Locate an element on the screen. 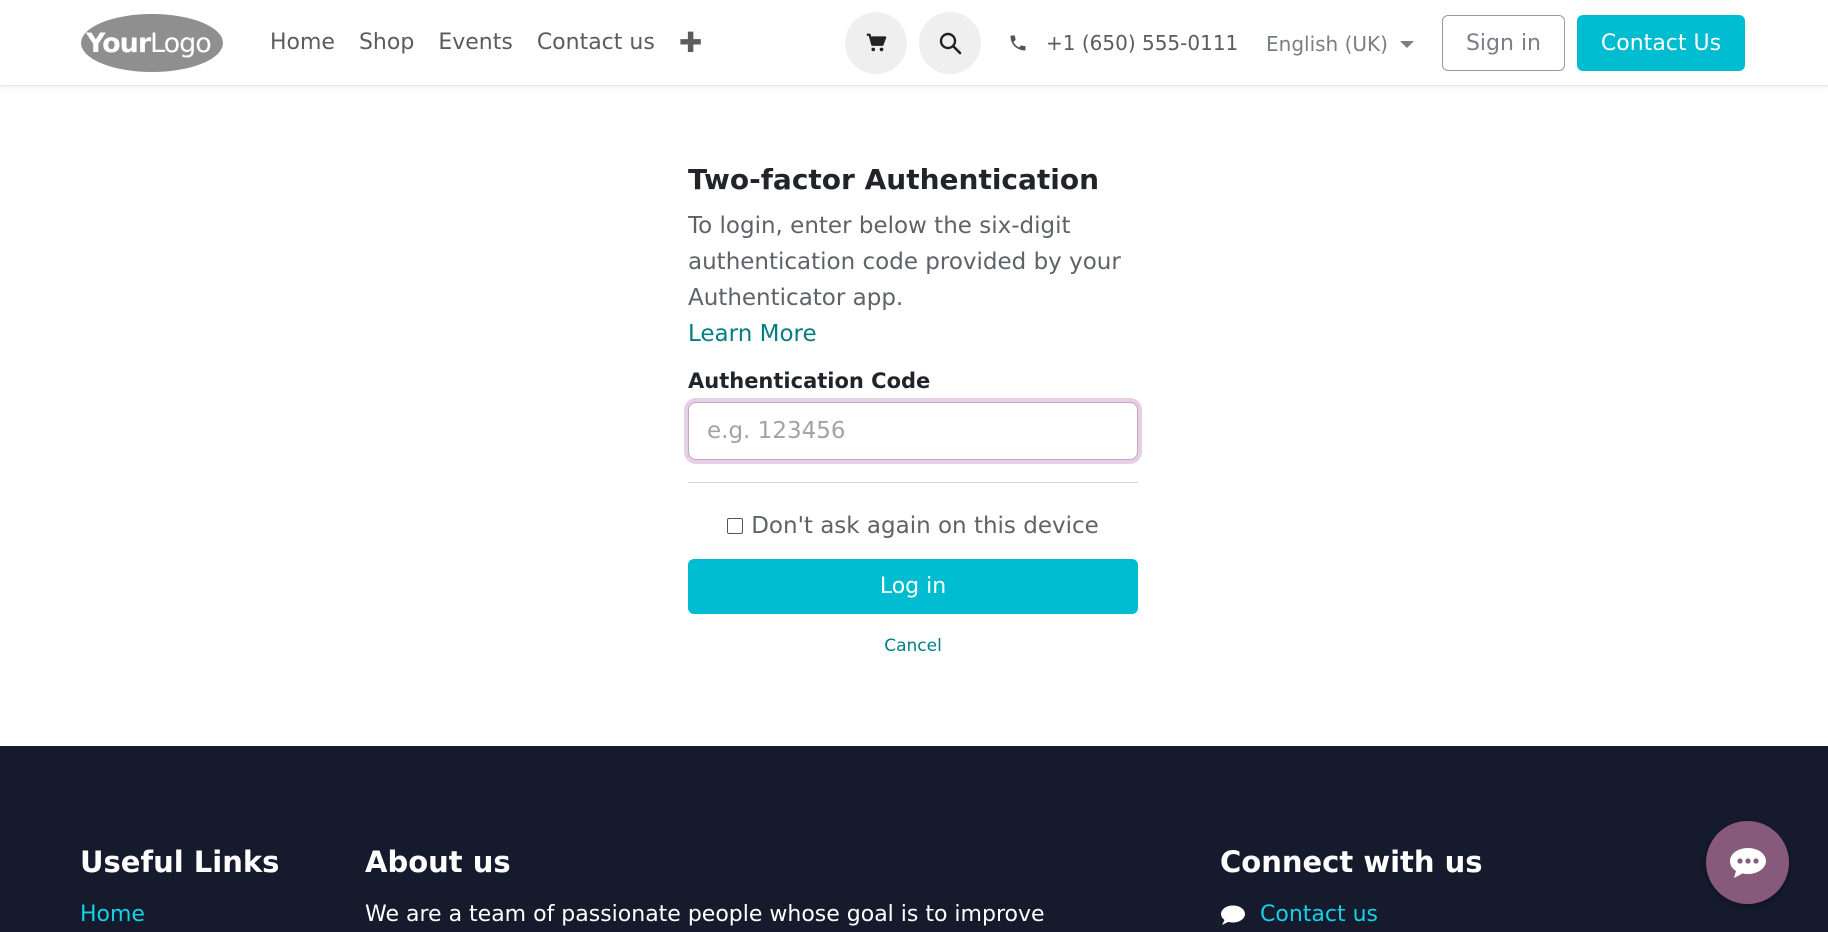 This screenshot has height=932, width=1828. chat-icon is located at coordinates (1747, 862).